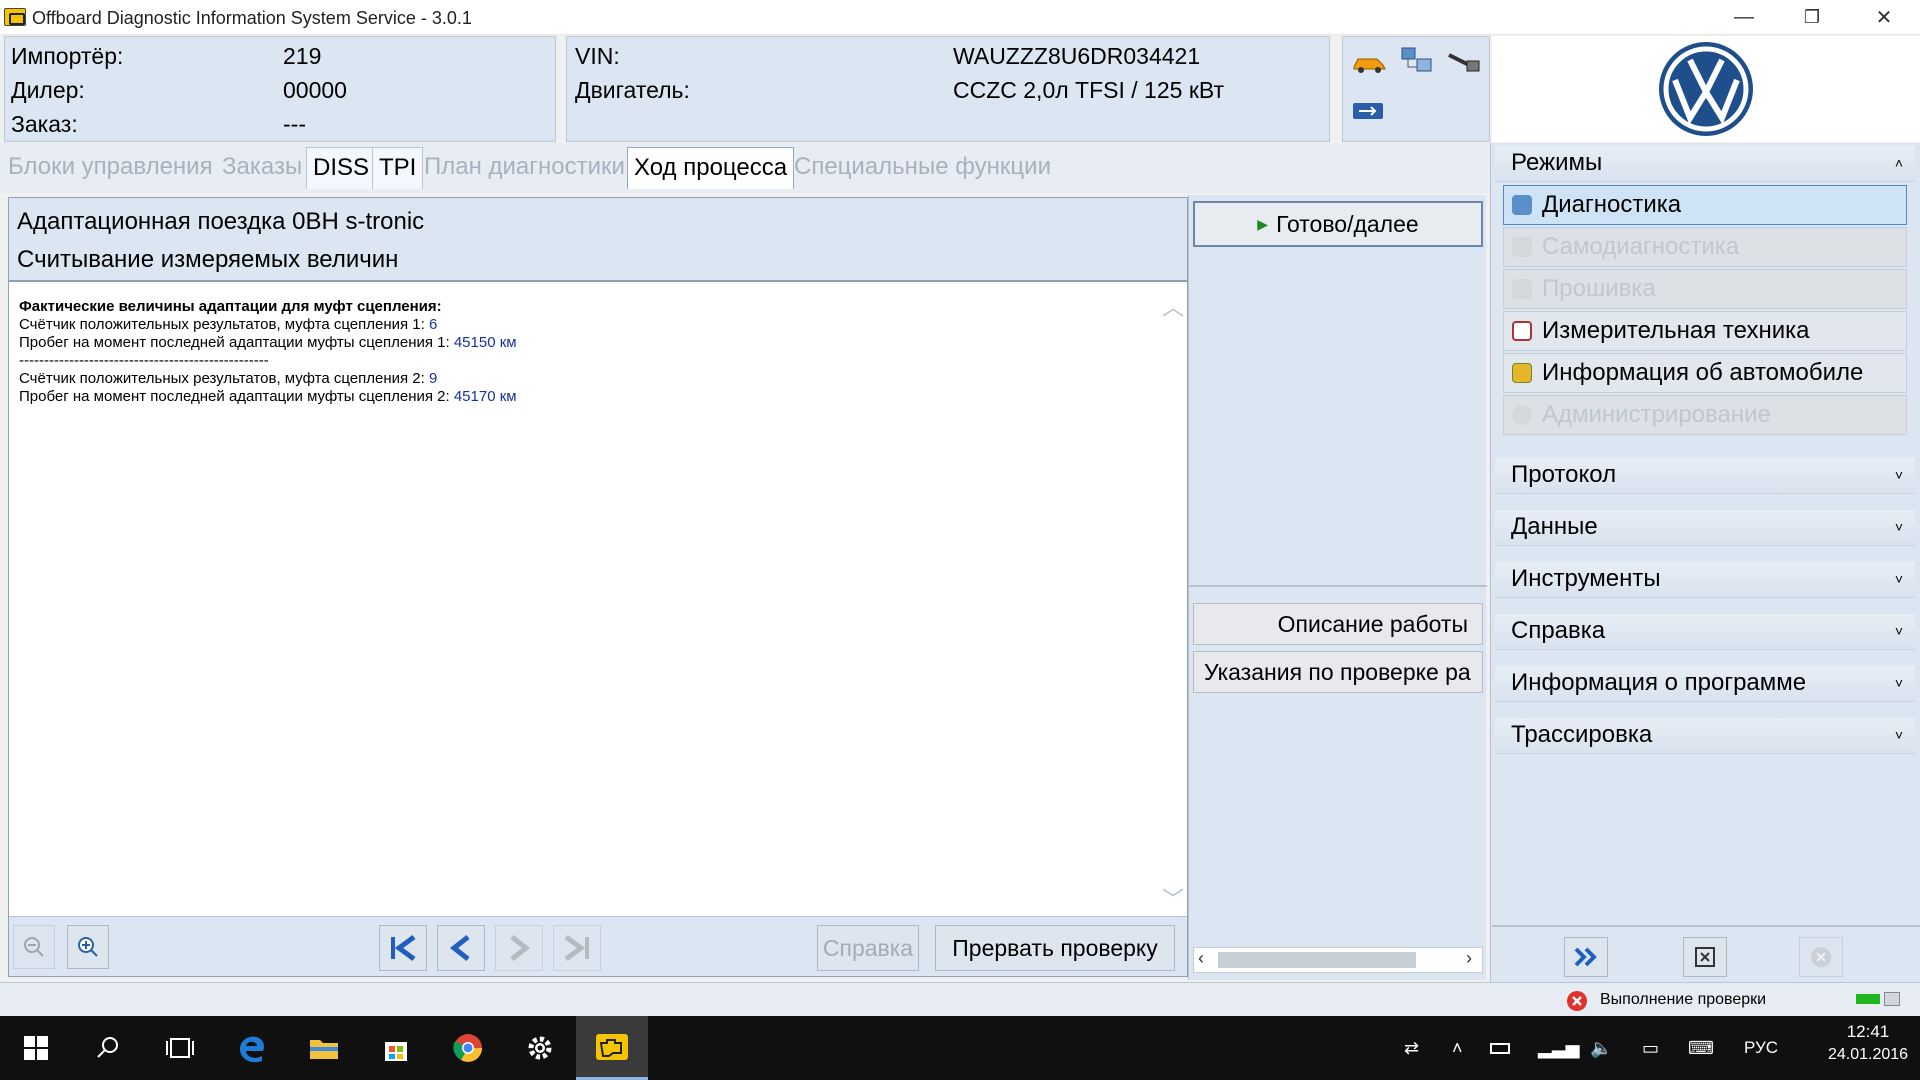  I want to click on dealer-label: Дилер:, so click(48, 90).